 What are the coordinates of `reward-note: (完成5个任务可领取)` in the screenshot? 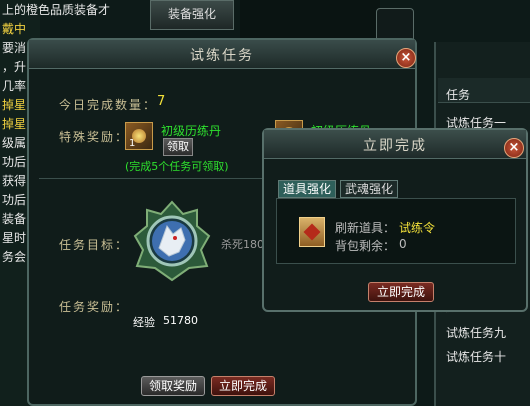 It's located at (177, 166).